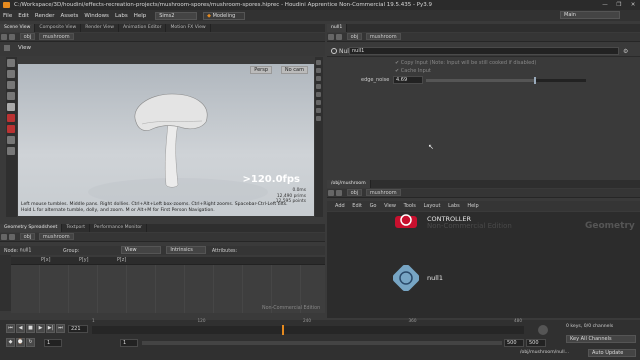 Image resolution: width=640 pixels, height=360 pixels. What do you see at coordinates (100, 28) in the screenshot?
I see `tab-render-view: Render View` at bounding box center [100, 28].